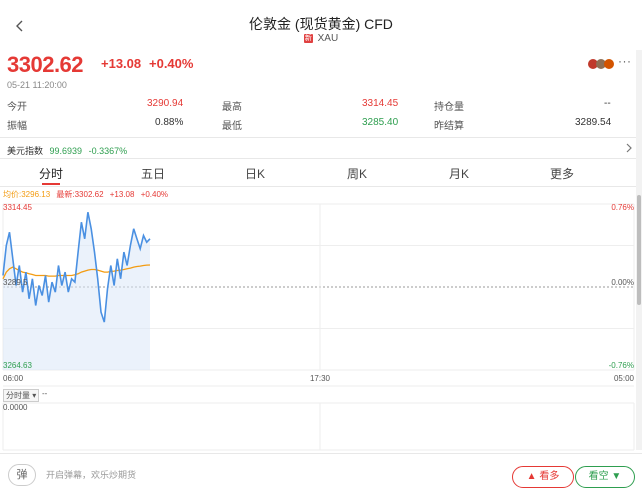 Image resolution: width=642 pixels, height=495 pixels. What do you see at coordinates (622, 282) in the screenshot?
I see `pct-label-mid: 0.00%` at bounding box center [622, 282].